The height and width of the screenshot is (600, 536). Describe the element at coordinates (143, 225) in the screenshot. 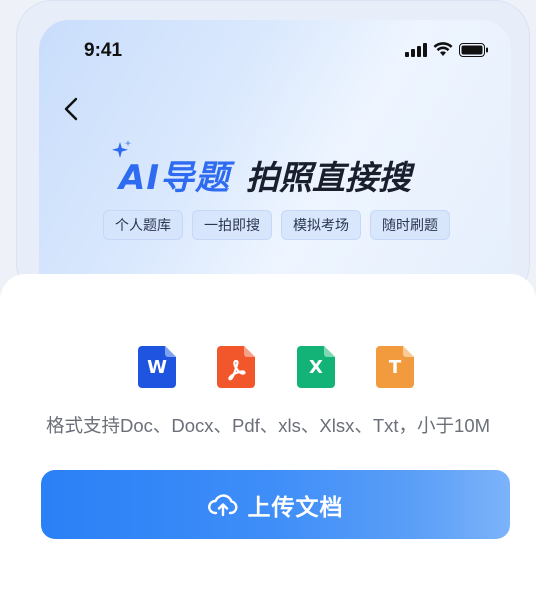

I see `tag-personal-bank: 个人题库` at that location.